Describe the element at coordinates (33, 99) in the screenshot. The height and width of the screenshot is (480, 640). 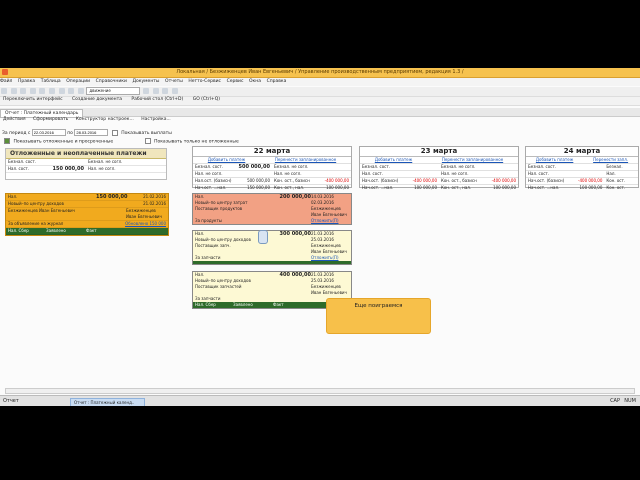
I see `switch-interface-button: Переключить интерфейс` at that location.